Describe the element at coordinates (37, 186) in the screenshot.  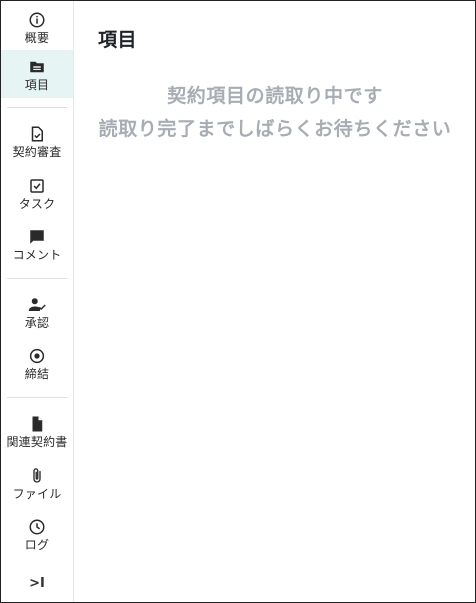
I see `checkbox-icon` at that location.